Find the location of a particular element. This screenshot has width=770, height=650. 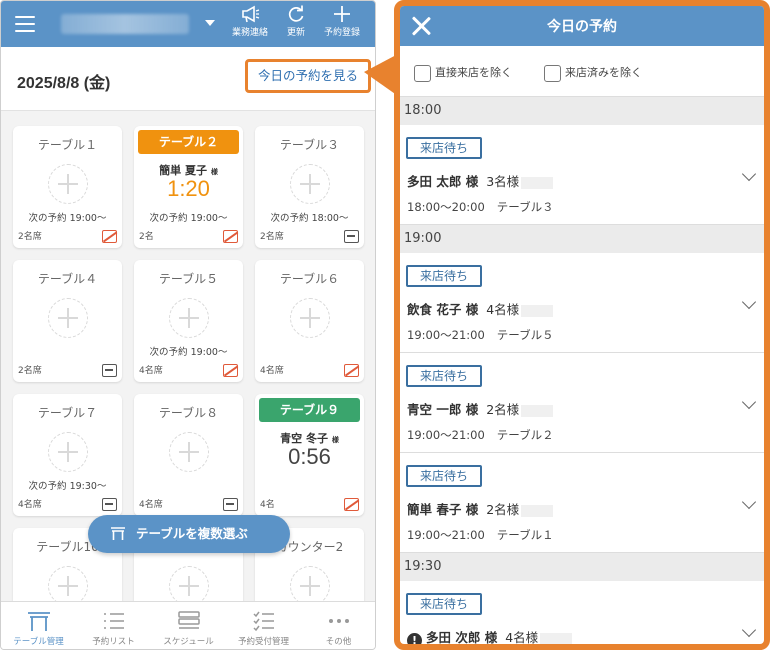

reservation-item: 来店待ち飲食 花子 様 4名様 19:00～21:00 テーブル５ is located at coordinates (582, 303).